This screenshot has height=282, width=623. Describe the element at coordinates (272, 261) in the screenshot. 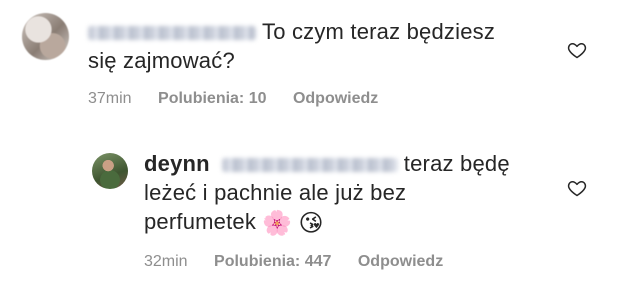

I see `likes-count-link: Polubienia: 447` at that location.